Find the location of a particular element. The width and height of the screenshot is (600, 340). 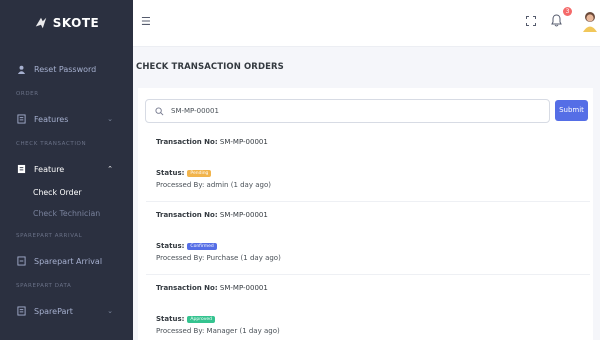

chevron-up-icon: ⌃ is located at coordinates (110, 169).